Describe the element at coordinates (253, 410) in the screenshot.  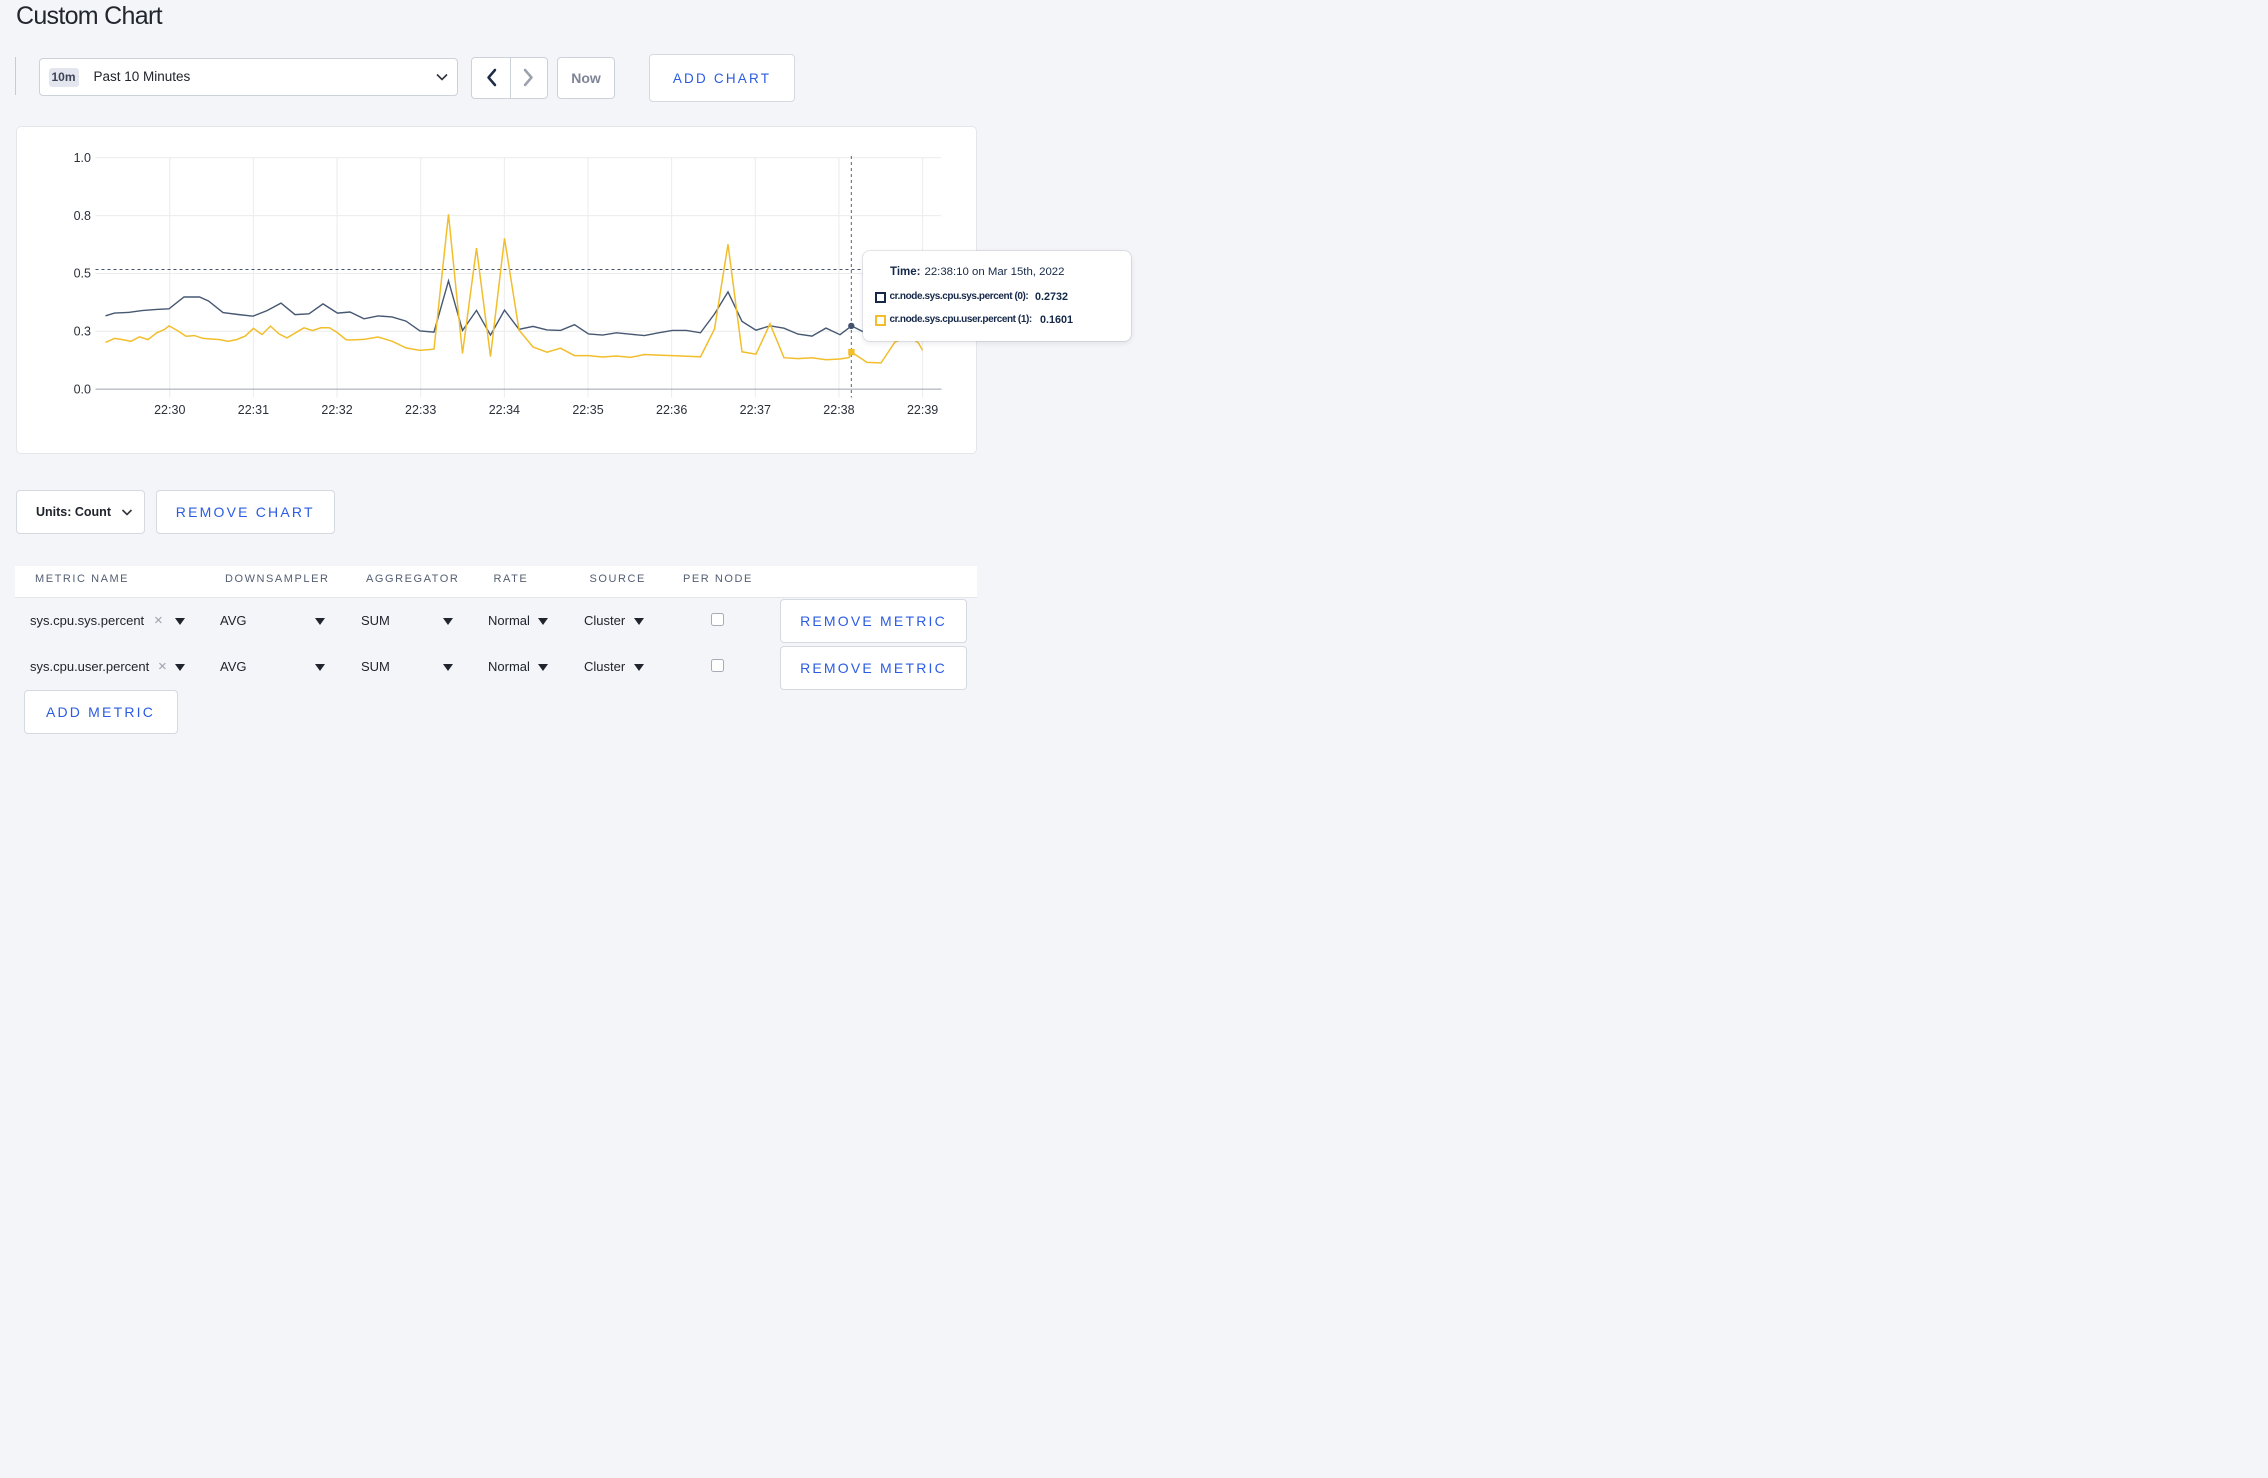
I see `svg-text: 22:31` at that location.